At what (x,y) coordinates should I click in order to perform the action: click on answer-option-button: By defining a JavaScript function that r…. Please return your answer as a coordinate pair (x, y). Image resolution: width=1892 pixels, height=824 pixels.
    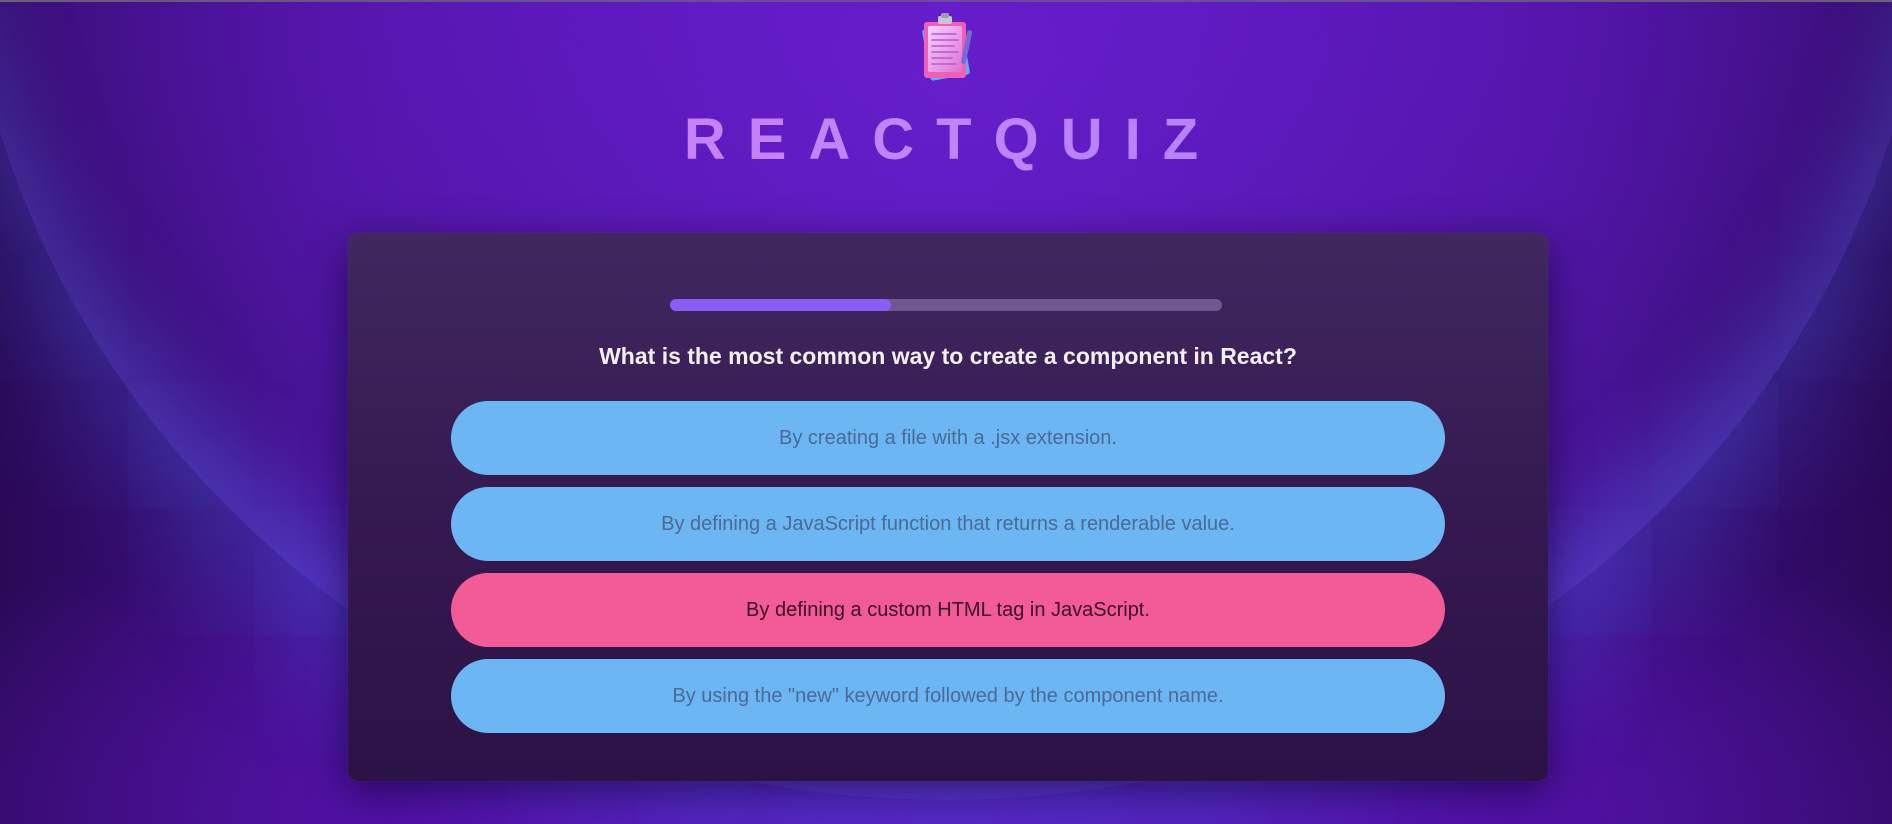
    Looking at the image, I should click on (948, 524).